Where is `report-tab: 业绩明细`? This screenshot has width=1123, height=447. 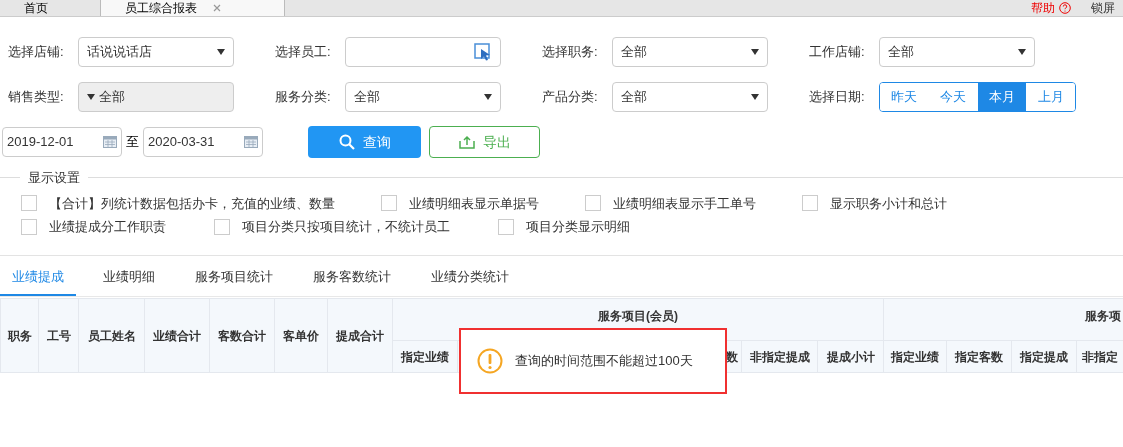
report-tab: 业绩明细 is located at coordinates (129, 279).